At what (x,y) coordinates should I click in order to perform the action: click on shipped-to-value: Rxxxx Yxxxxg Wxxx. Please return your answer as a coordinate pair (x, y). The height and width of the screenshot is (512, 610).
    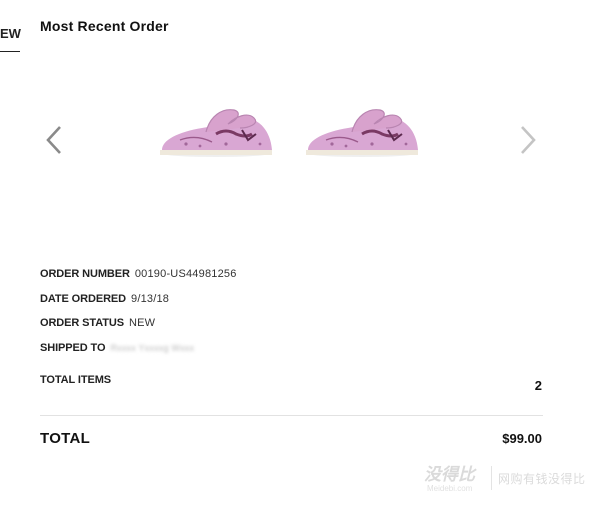
    Looking at the image, I should click on (152, 347).